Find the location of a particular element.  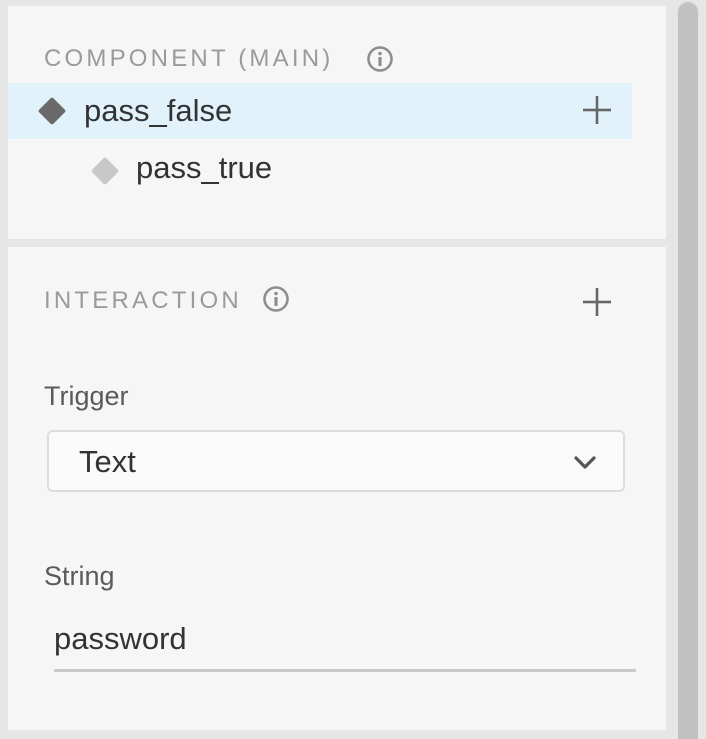

component-item-label: pass_false is located at coordinates (158, 110).